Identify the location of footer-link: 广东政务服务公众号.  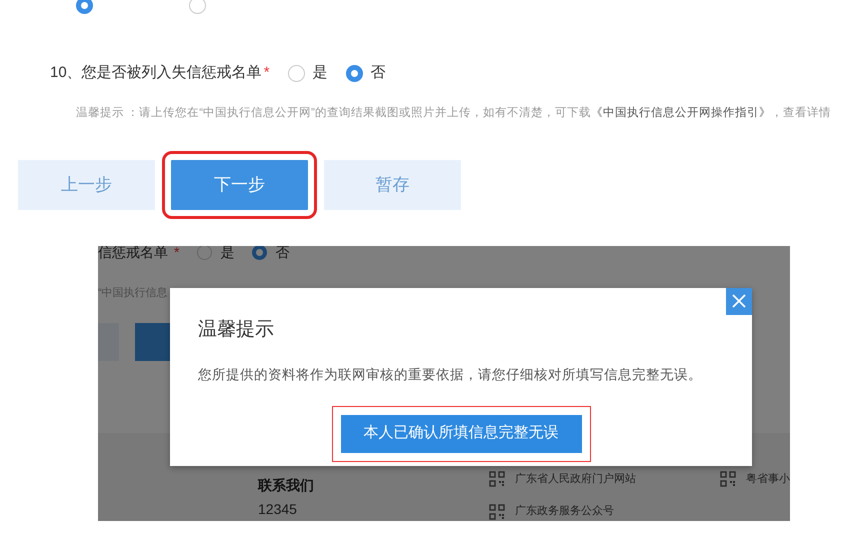
(564, 511).